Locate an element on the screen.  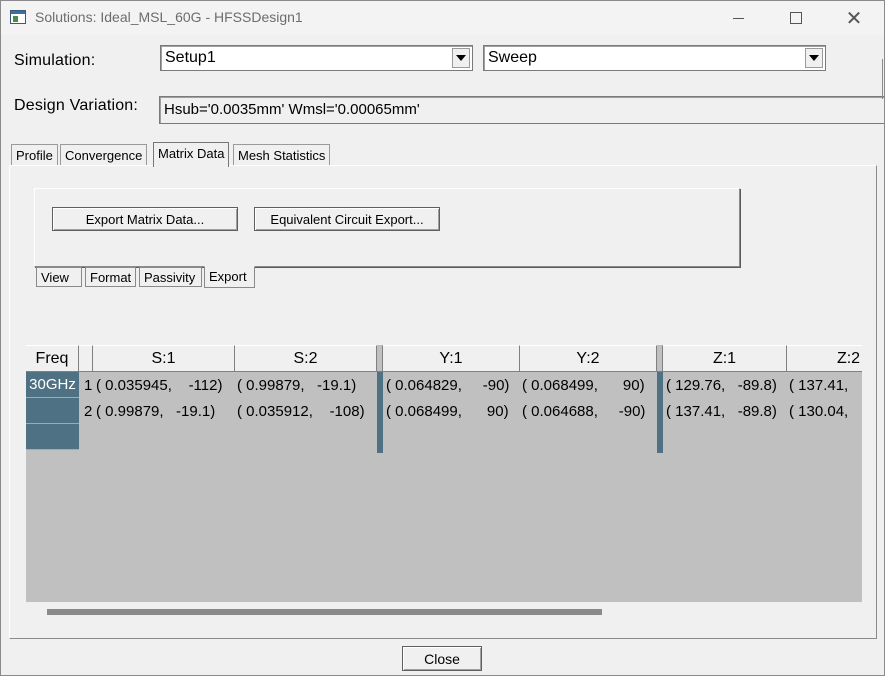
cell-y22: ( 0.064688, -90) is located at coordinates (583, 411).